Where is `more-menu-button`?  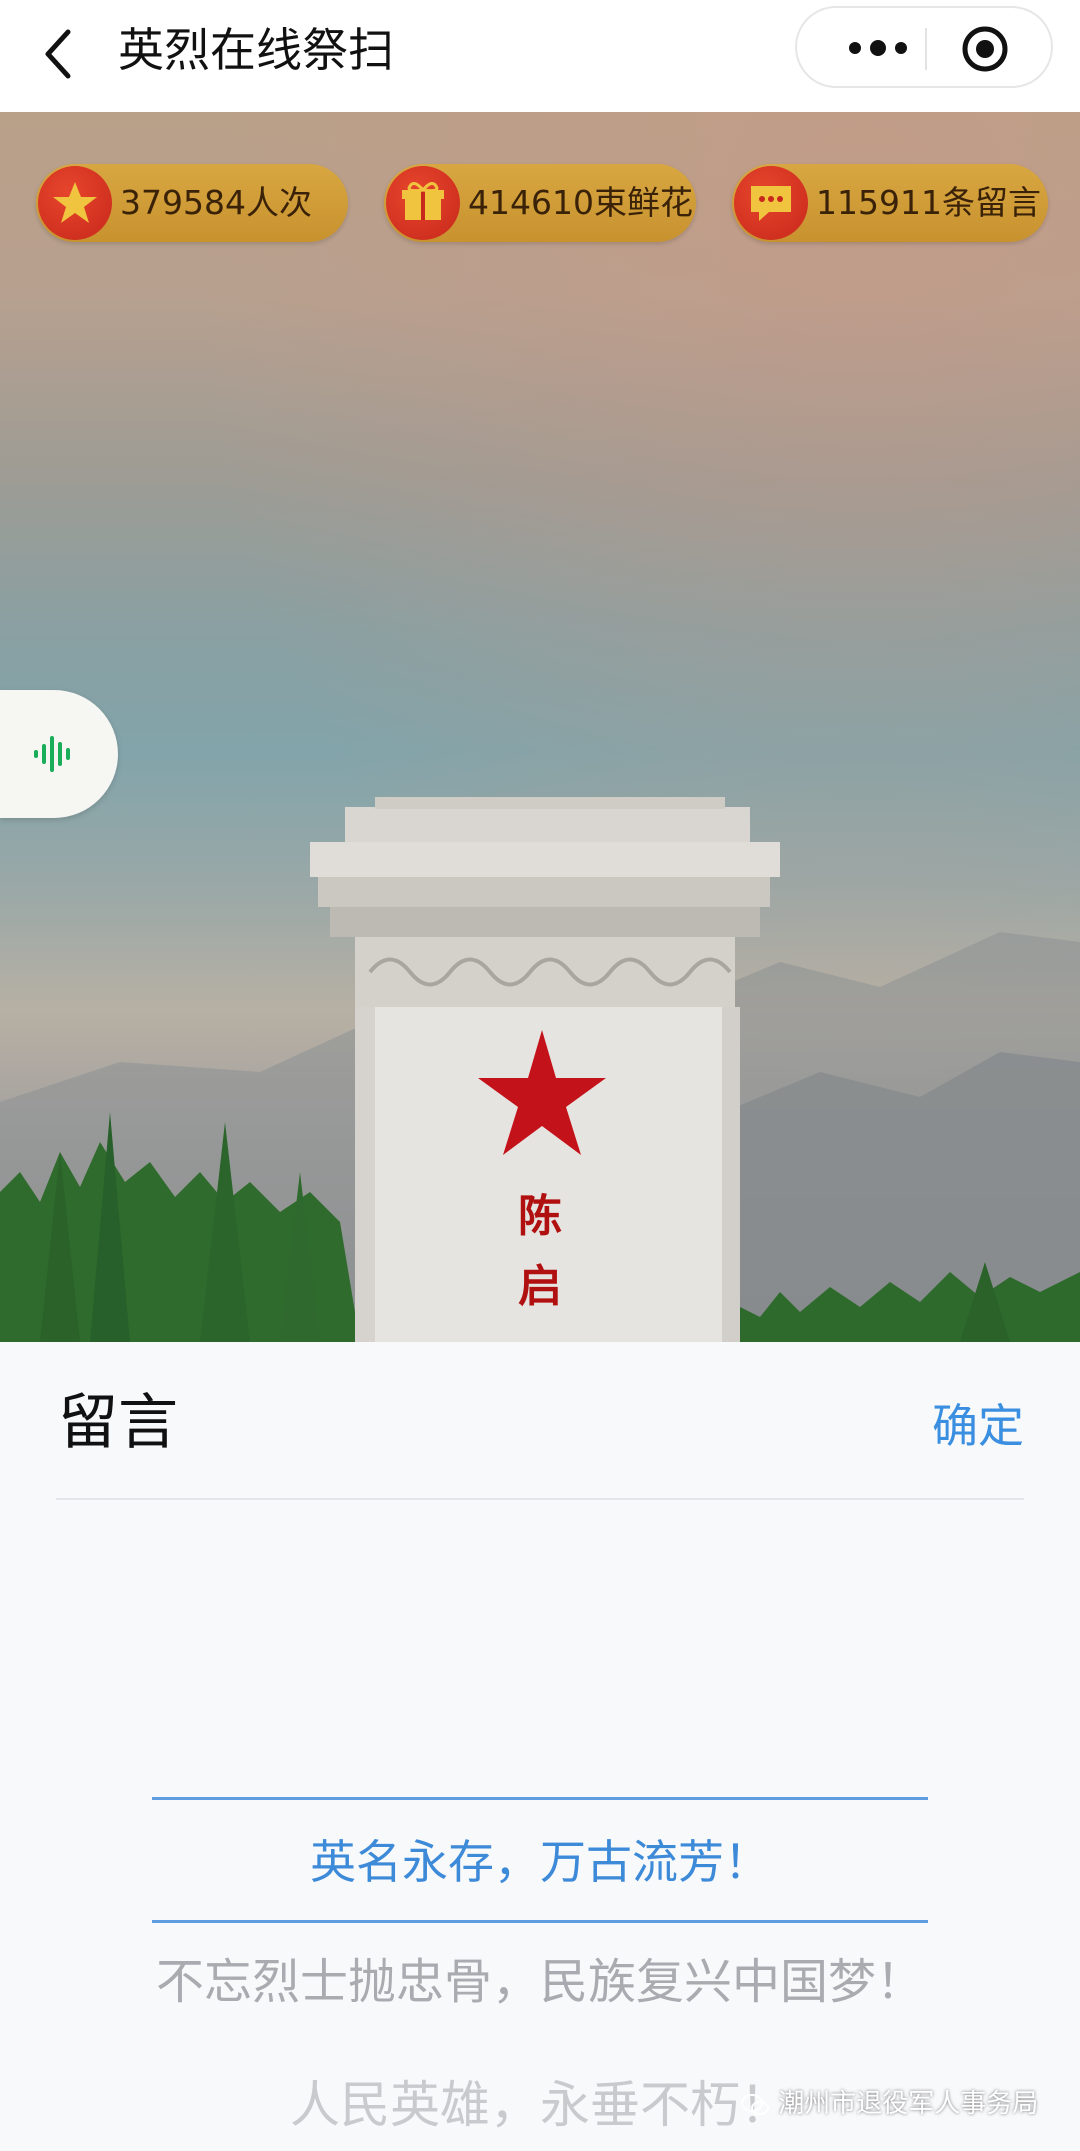 more-menu-button is located at coordinates (878, 48).